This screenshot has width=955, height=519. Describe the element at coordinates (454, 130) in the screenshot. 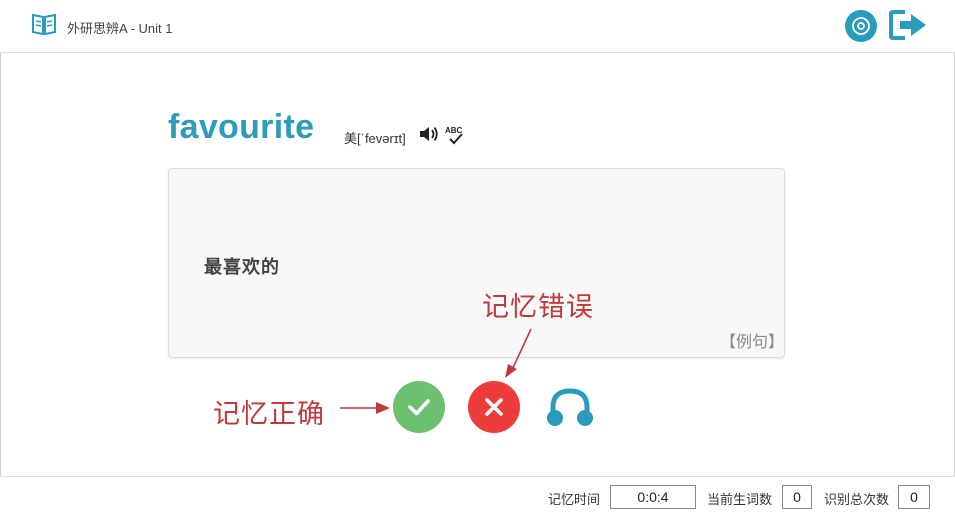

I see `svg-text: ABC` at that location.